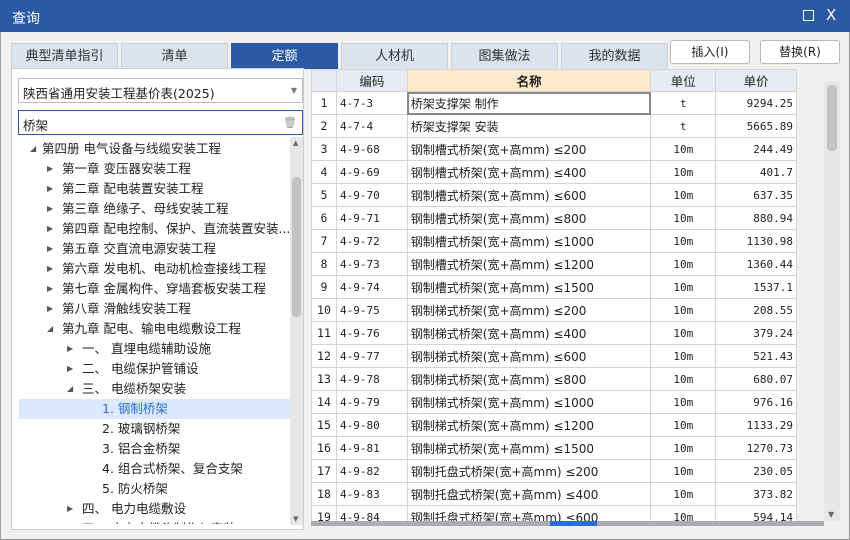 Image resolution: width=850 pixels, height=540 pixels. Describe the element at coordinates (371, 195) in the screenshot. I see `code-cell: 4-9-70` at that location.